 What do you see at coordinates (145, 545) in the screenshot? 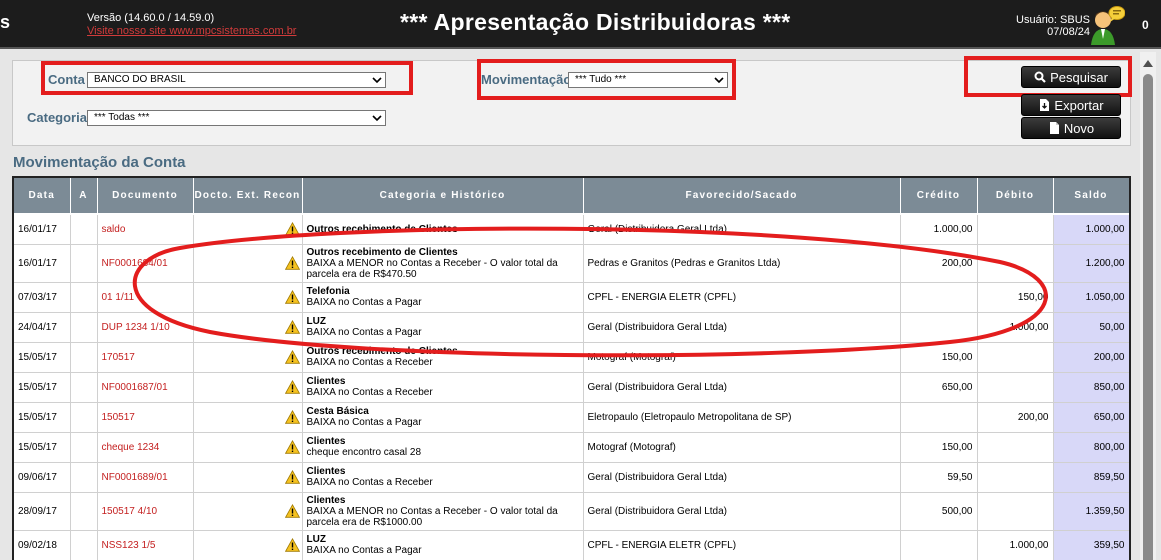
I see `cell-documento: NSS123 1/5` at bounding box center [145, 545].